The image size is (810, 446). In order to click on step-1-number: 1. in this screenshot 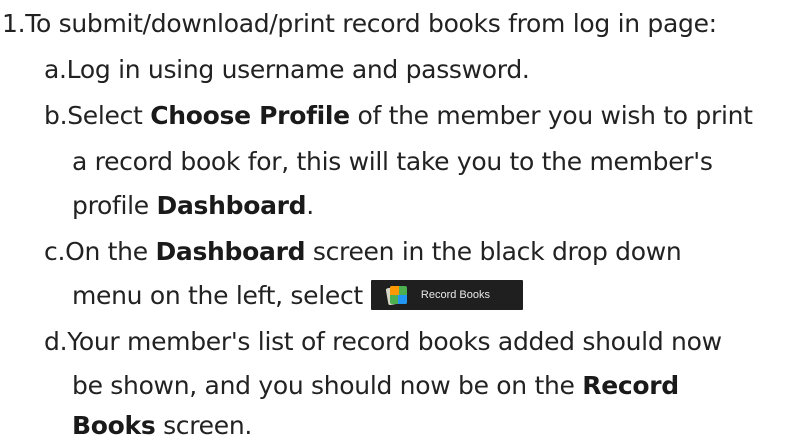, I will do `click(14, 23)`.